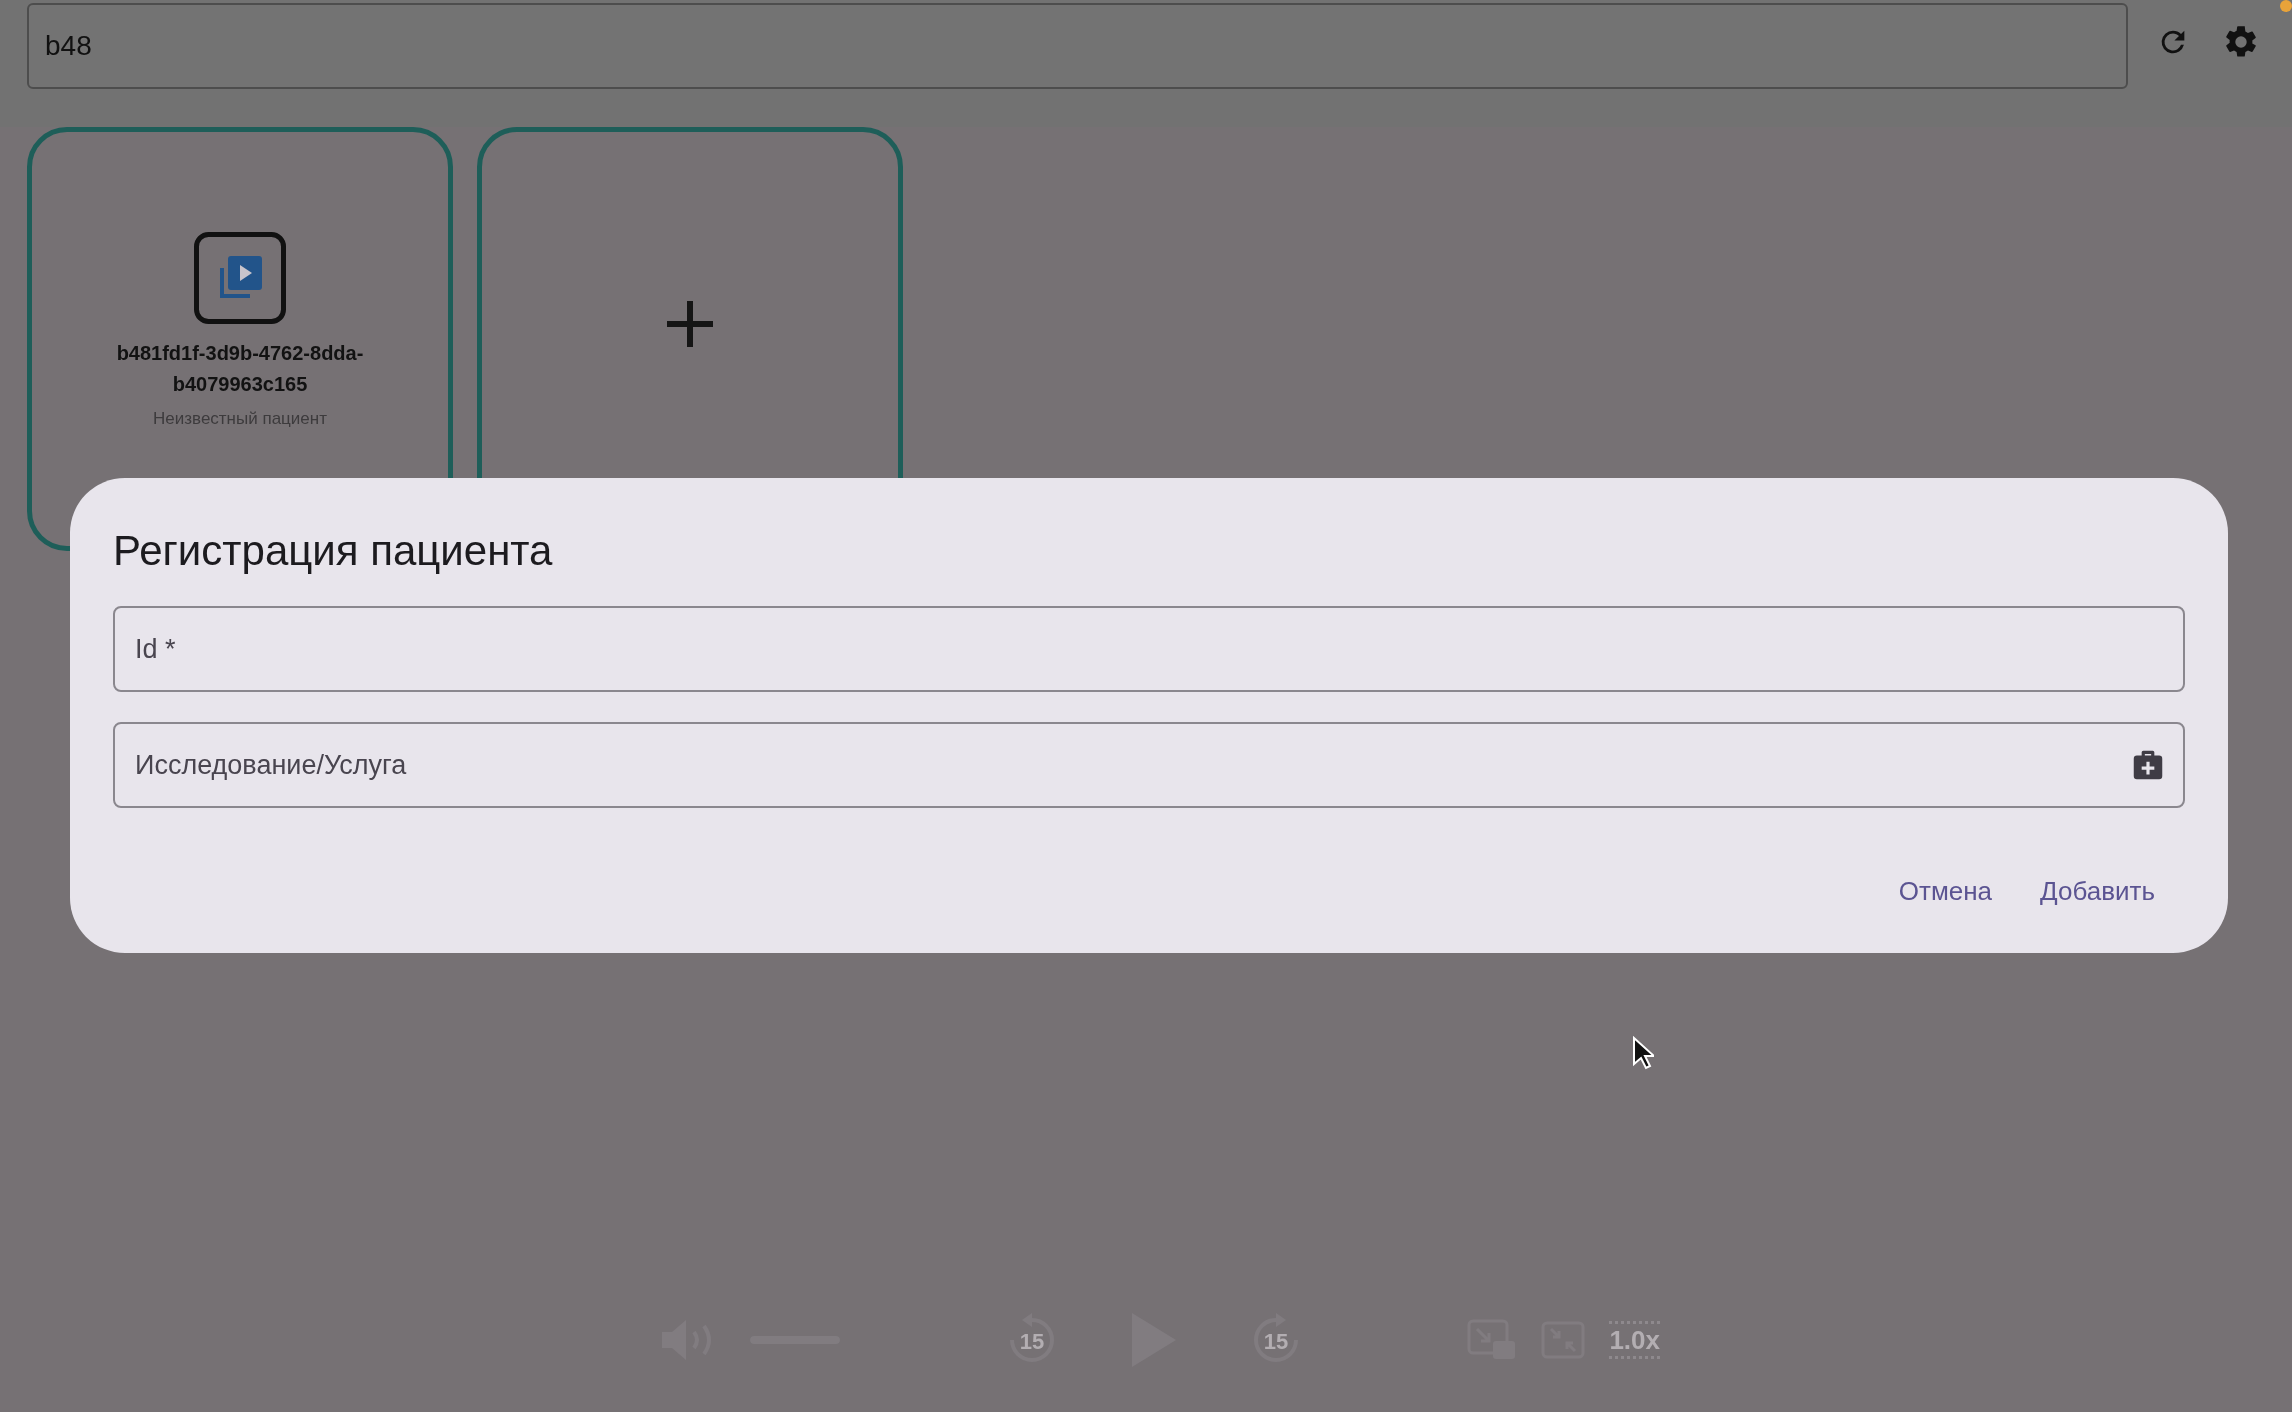 Image resolution: width=2292 pixels, height=1412 pixels. Describe the element at coordinates (1031, 1340) in the screenshot. I see `skip-back-button: 15` at that location.